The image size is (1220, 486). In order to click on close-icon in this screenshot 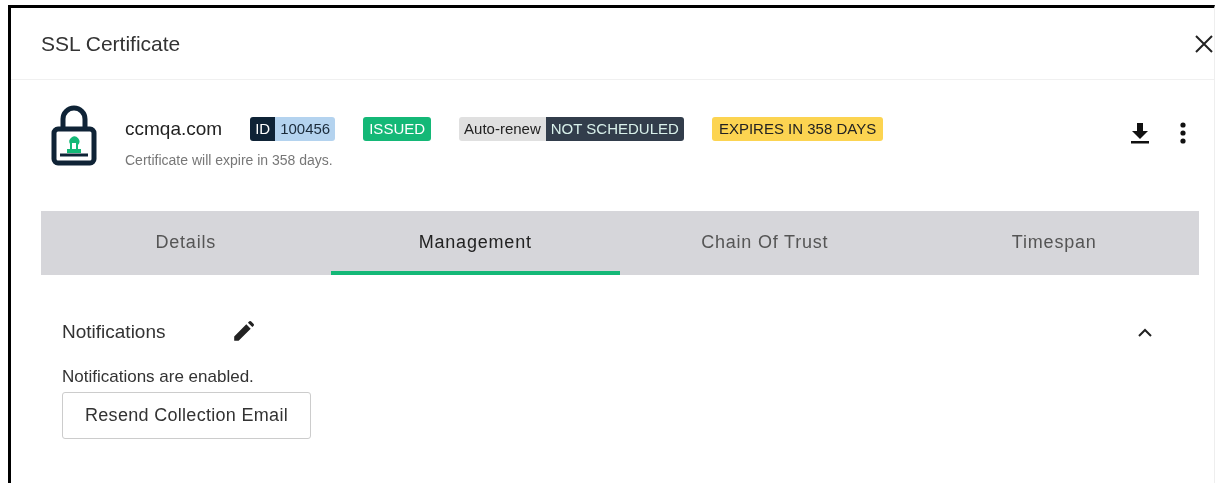, I will do `click(1204, 43)`.